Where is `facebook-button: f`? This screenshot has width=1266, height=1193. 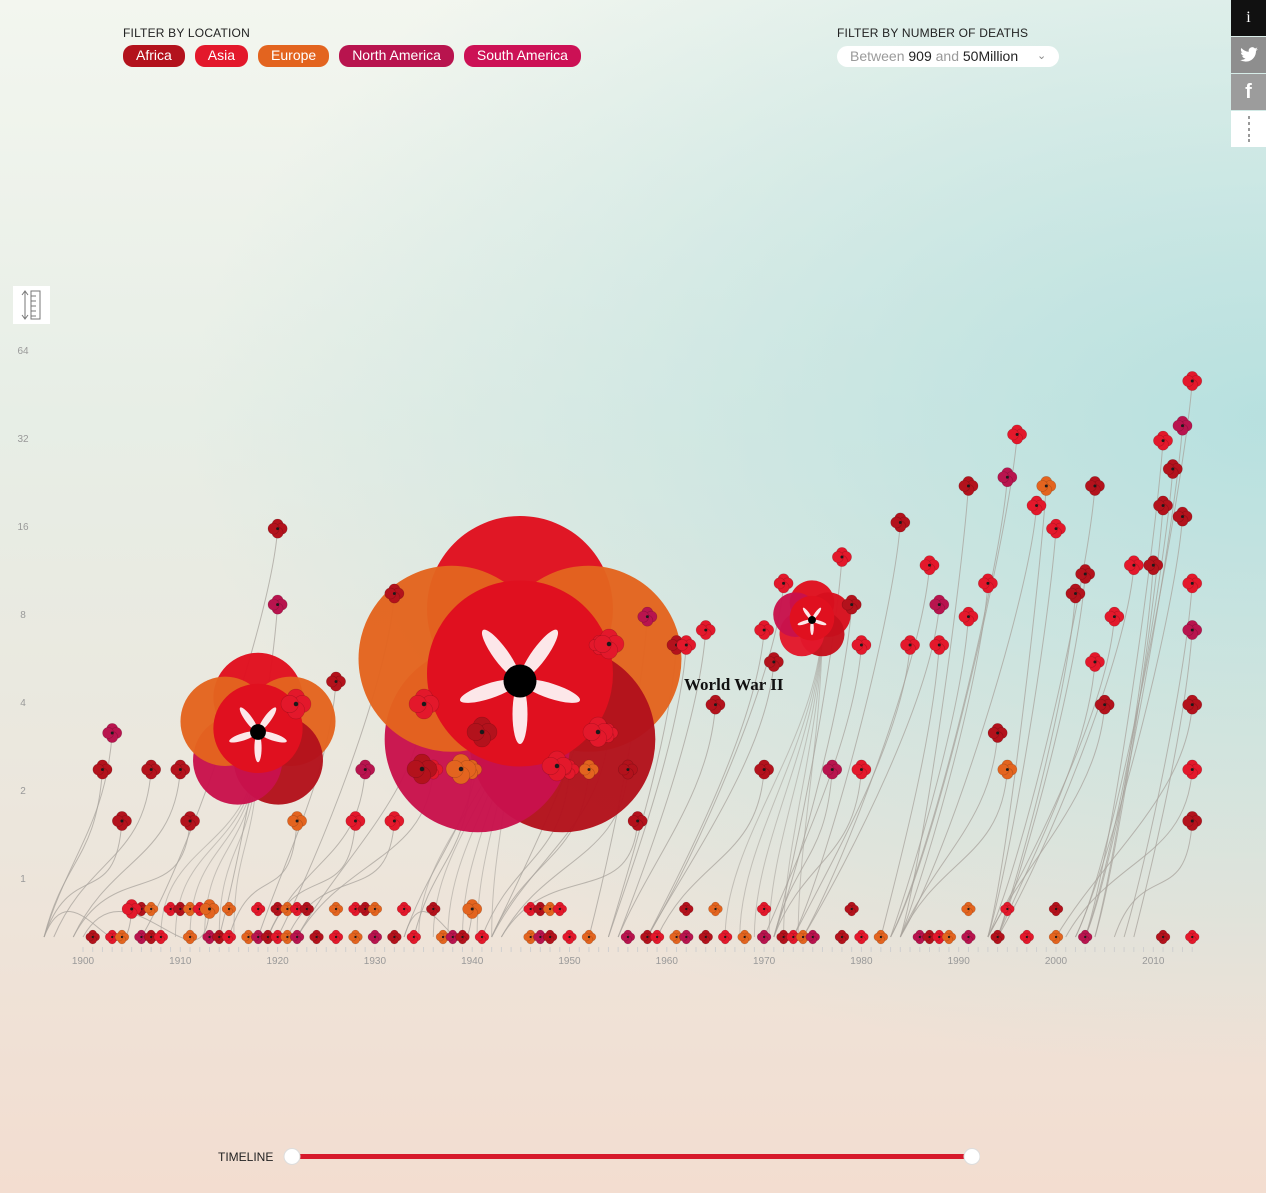
facebook-button: f is located at coordinates (1248, 92).